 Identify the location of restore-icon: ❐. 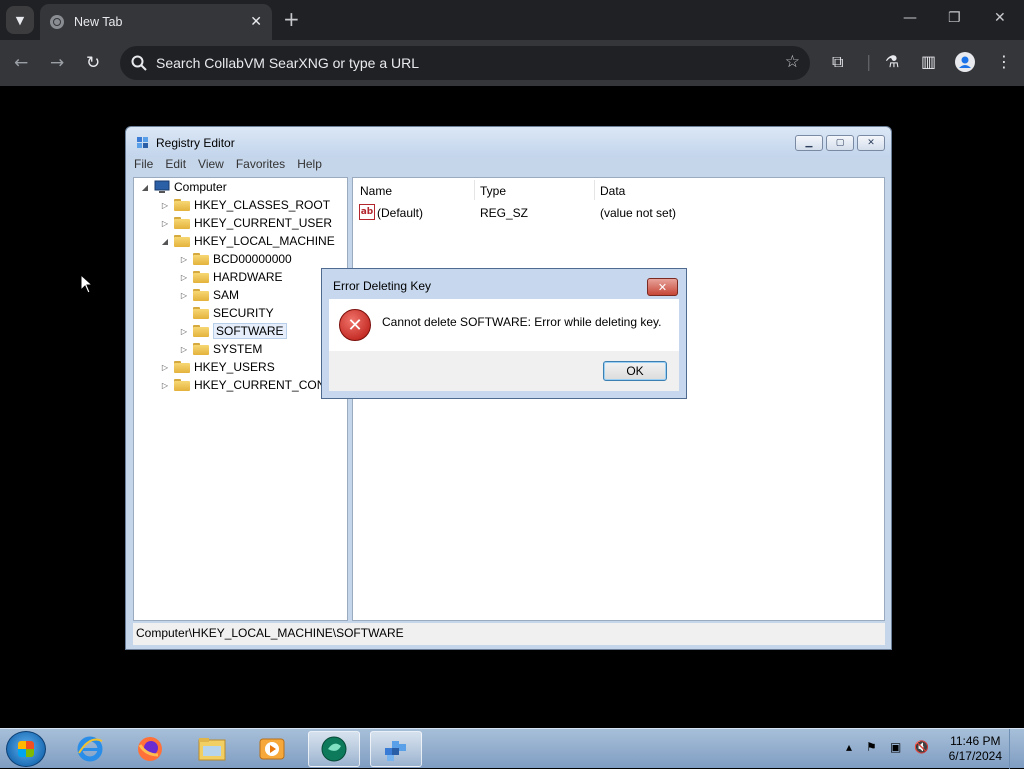
(954, 18).